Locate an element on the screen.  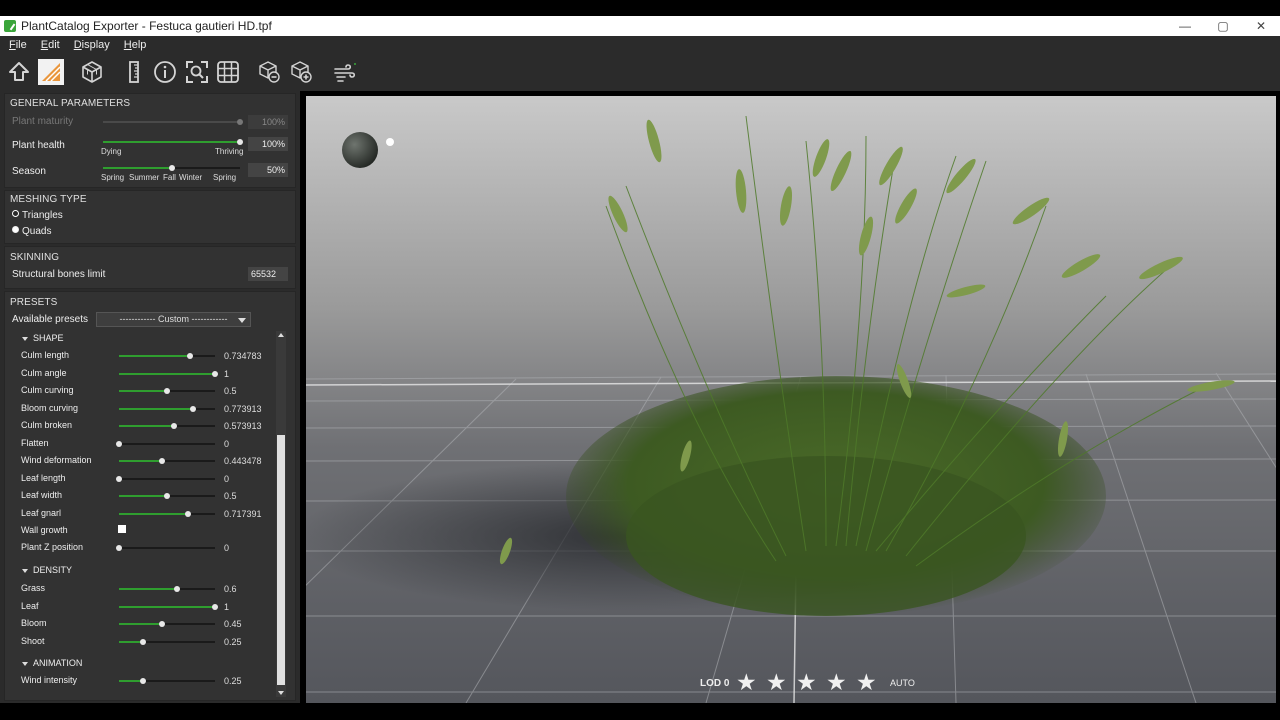
close-button: ✕ is located at coordinates (1261, 26).